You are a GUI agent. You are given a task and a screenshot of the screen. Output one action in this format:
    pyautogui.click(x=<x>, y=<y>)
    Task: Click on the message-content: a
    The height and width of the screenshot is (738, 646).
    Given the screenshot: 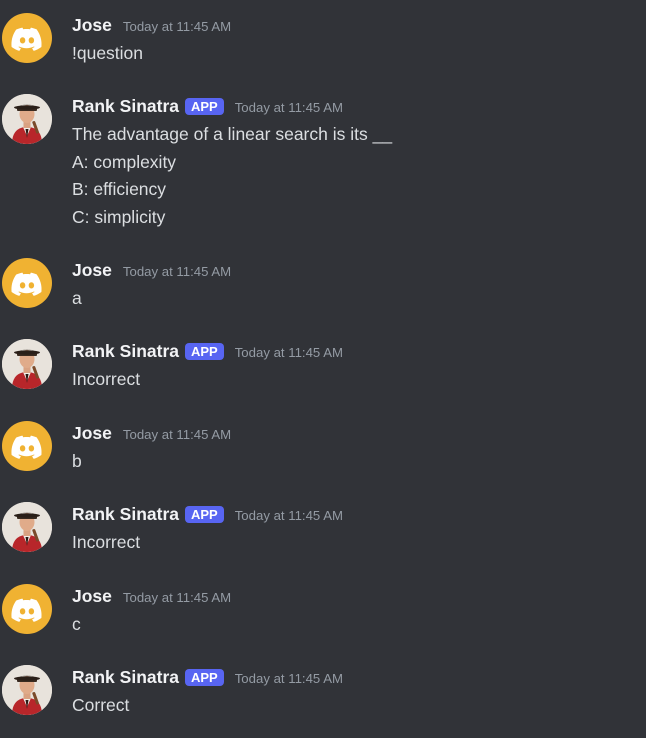 What is the action you would take?
    pyautogui.click(x=77, y=299)
    